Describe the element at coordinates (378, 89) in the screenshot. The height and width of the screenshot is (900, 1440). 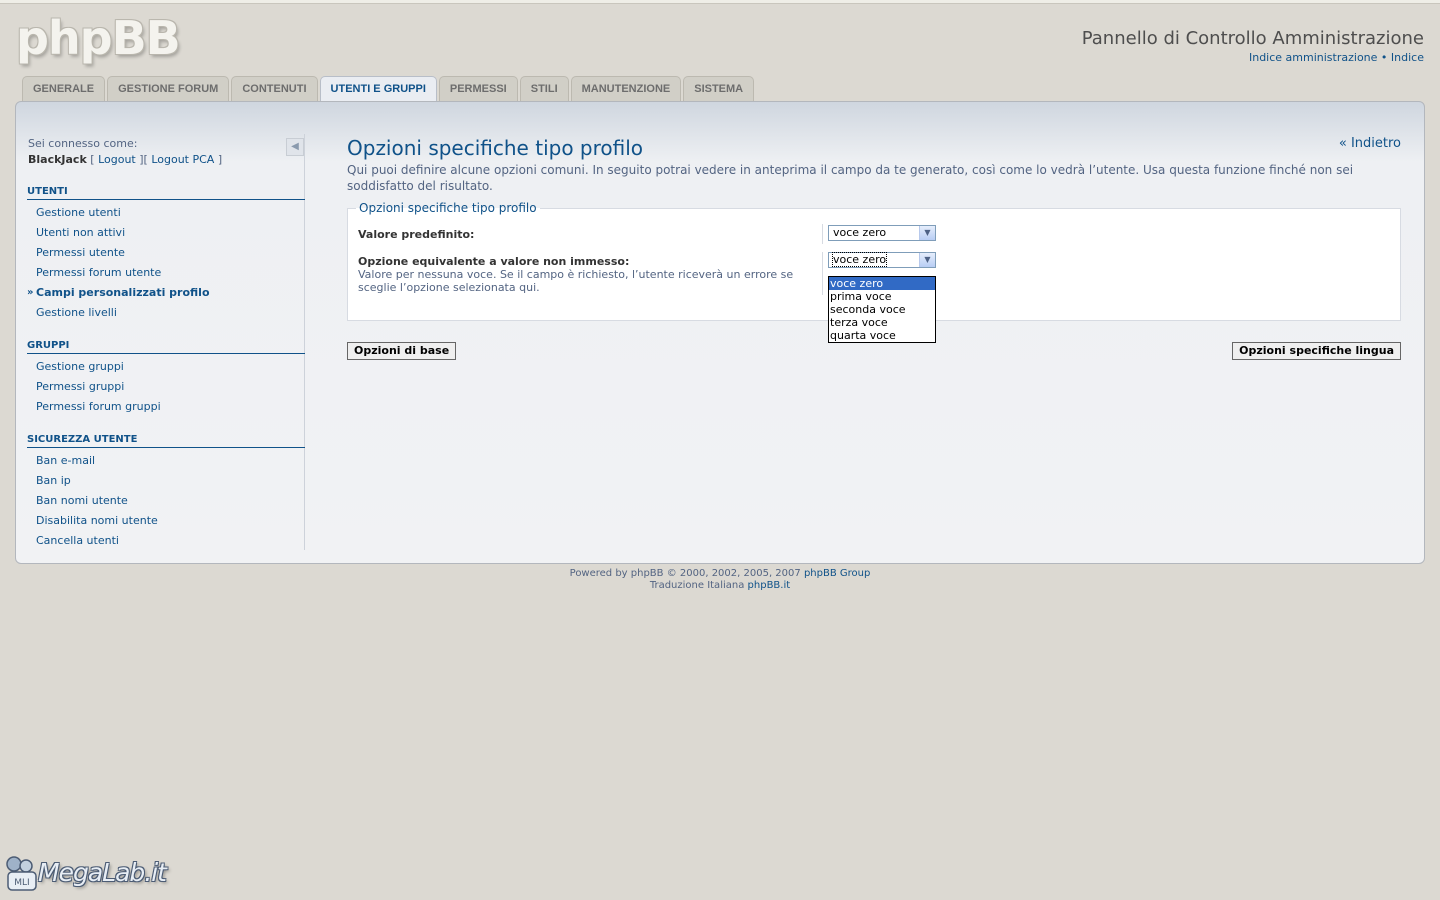
I see `tab-utenti-e-gruppi: UTENTI E GRUPPI` at that location.